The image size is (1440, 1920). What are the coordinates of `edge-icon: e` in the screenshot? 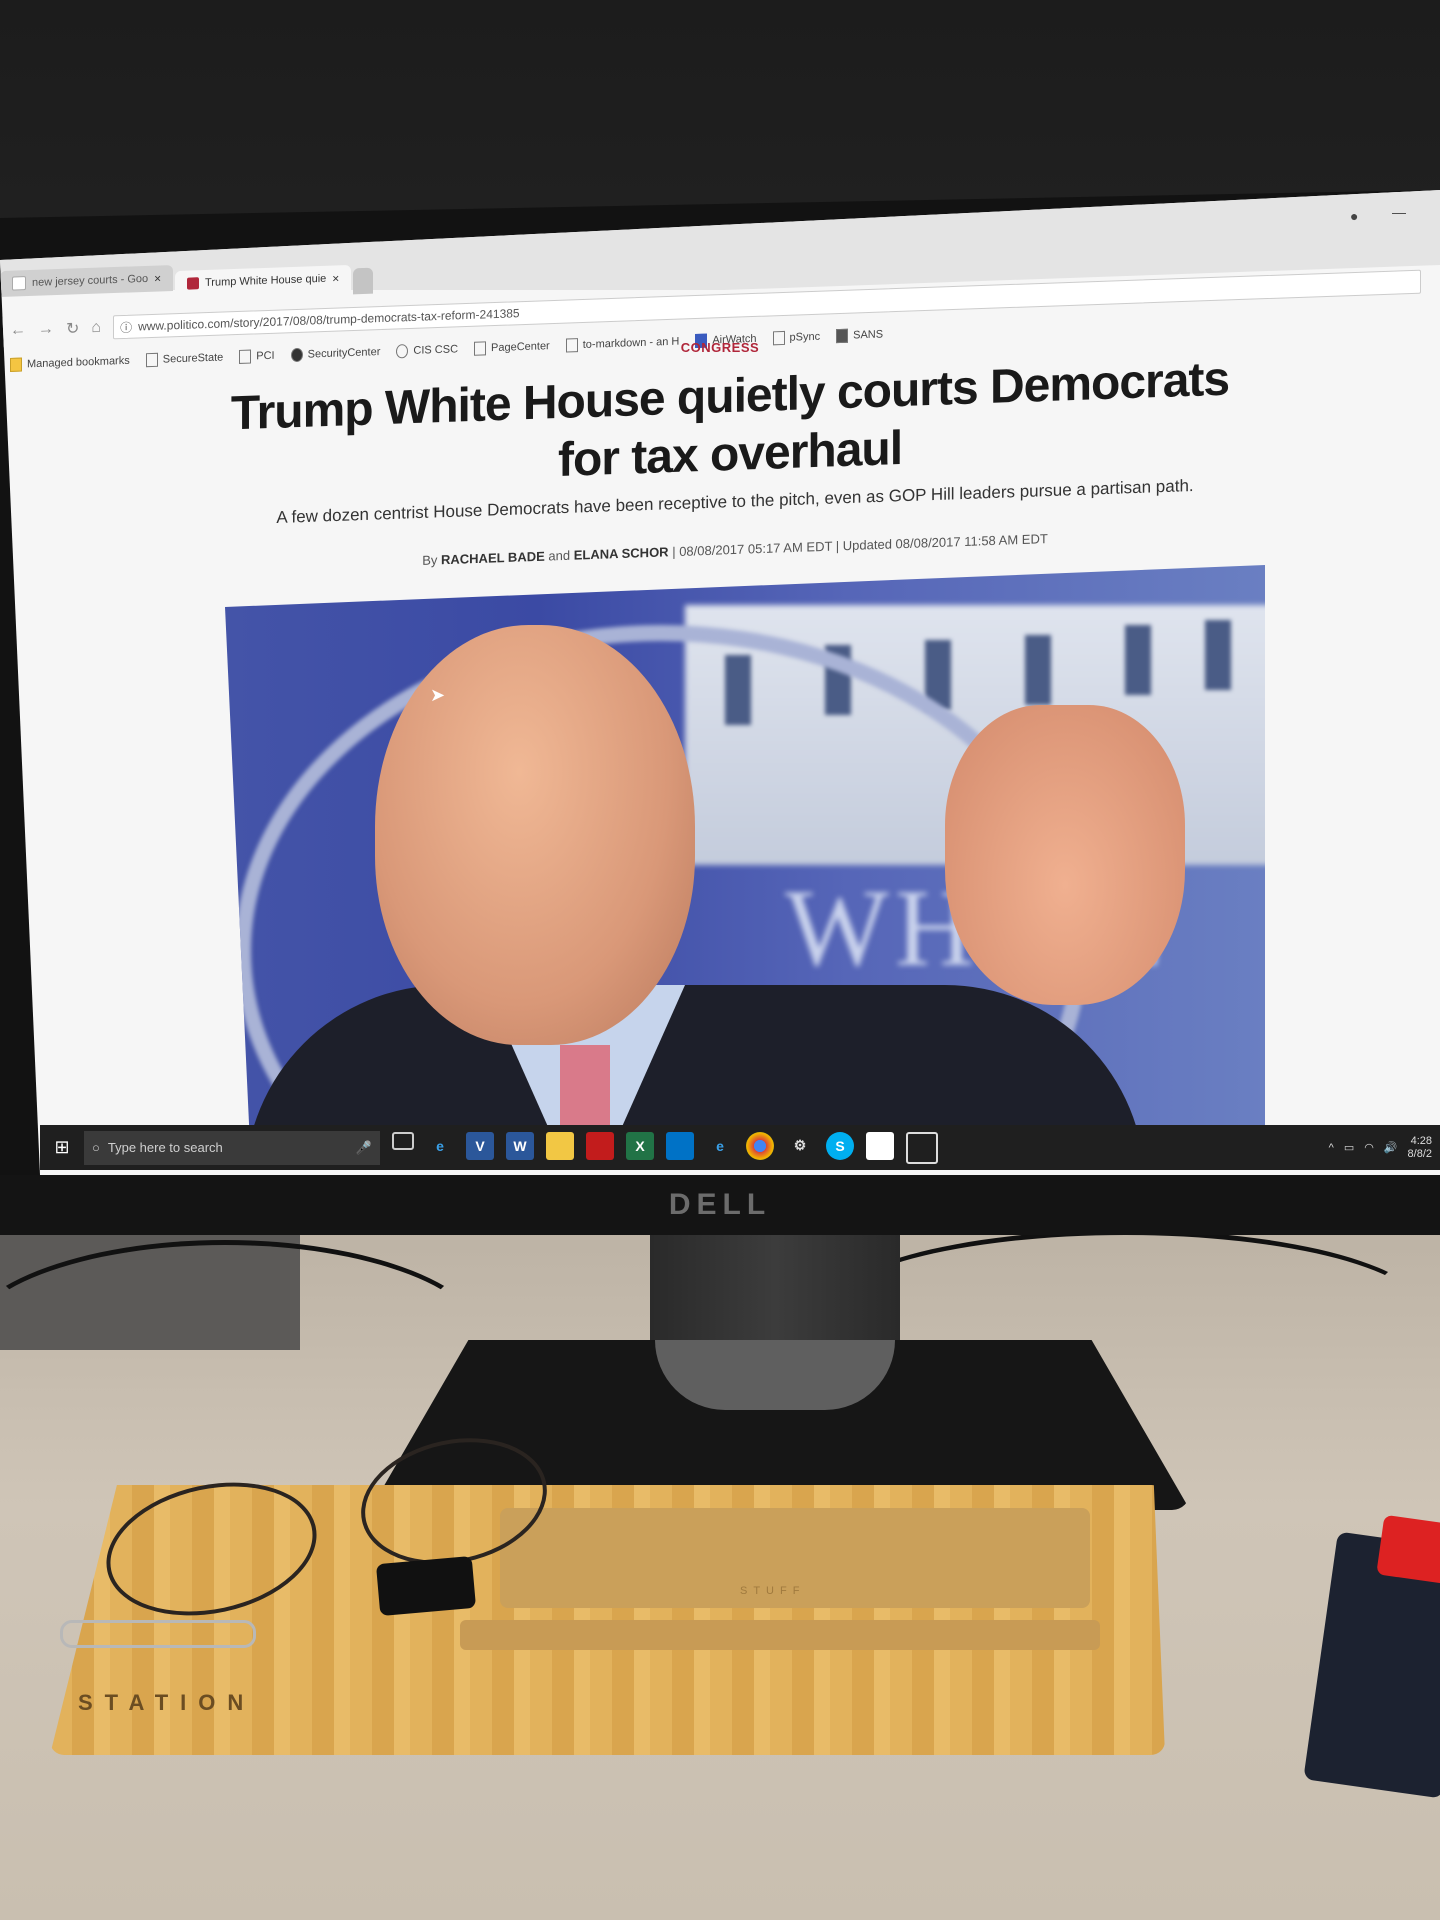 It's located at (720, 1146).